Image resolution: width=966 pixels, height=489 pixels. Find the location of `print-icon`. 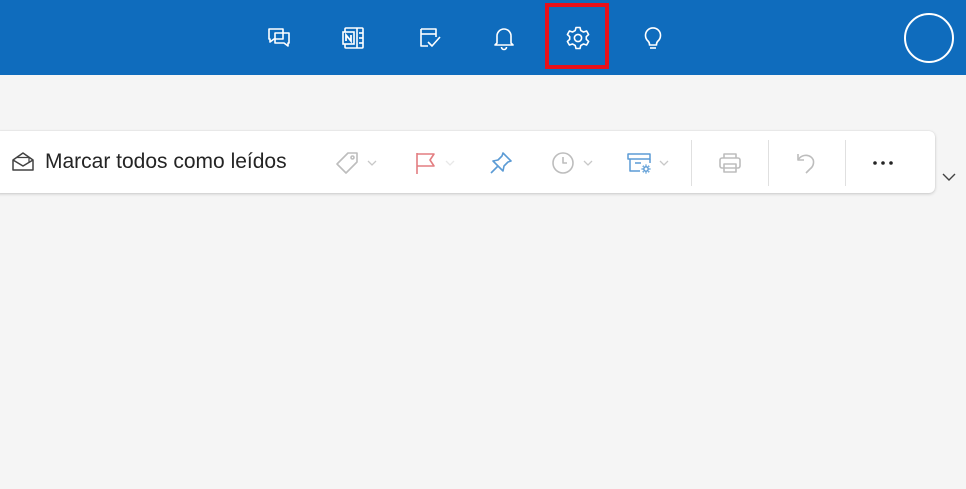

print-icon is located at coordinates (730, 163).